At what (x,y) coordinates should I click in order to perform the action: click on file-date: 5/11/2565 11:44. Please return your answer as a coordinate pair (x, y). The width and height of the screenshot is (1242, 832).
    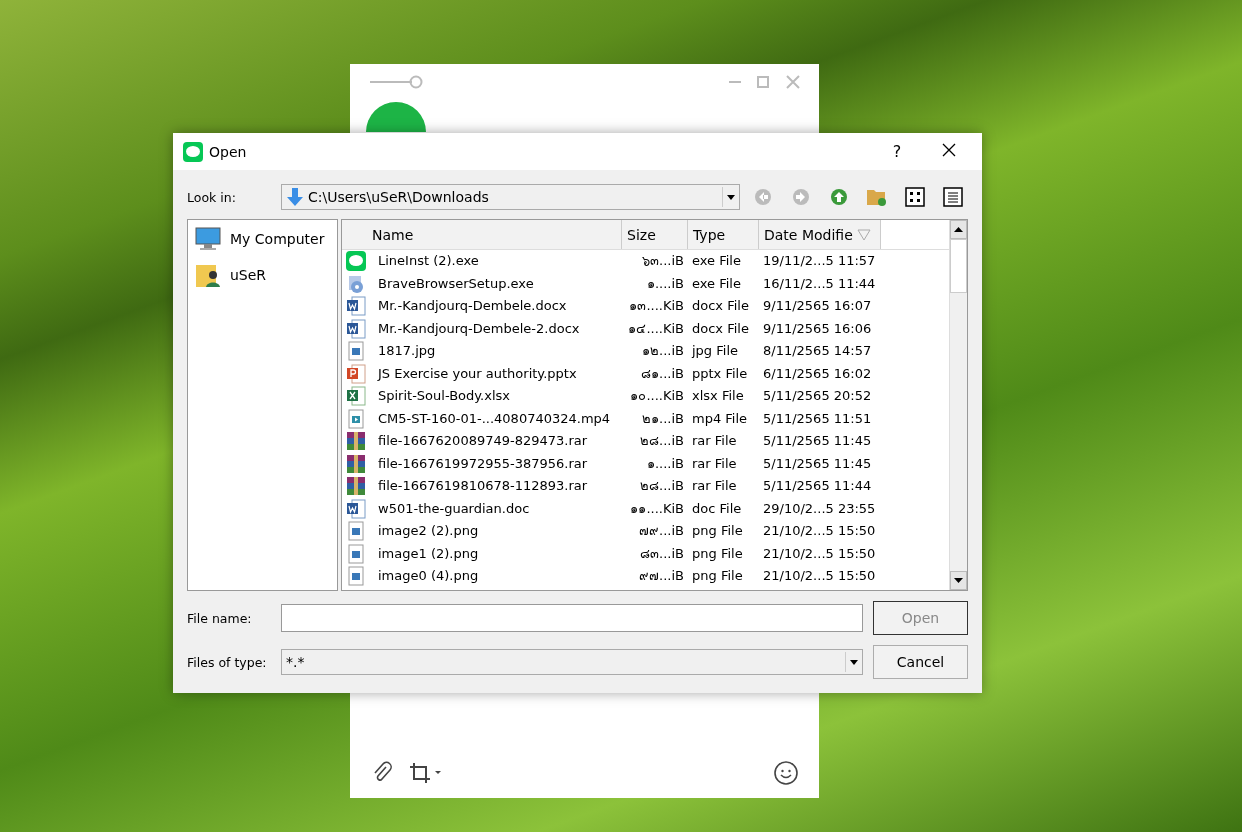
    Looking at the image, I should click on (817, 486).